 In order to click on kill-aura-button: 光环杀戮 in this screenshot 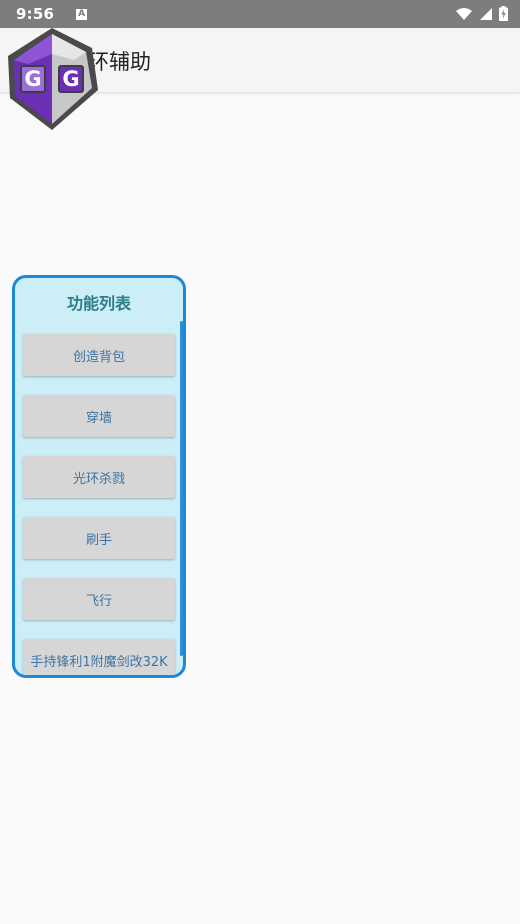, I will do `click(99, 477)`.